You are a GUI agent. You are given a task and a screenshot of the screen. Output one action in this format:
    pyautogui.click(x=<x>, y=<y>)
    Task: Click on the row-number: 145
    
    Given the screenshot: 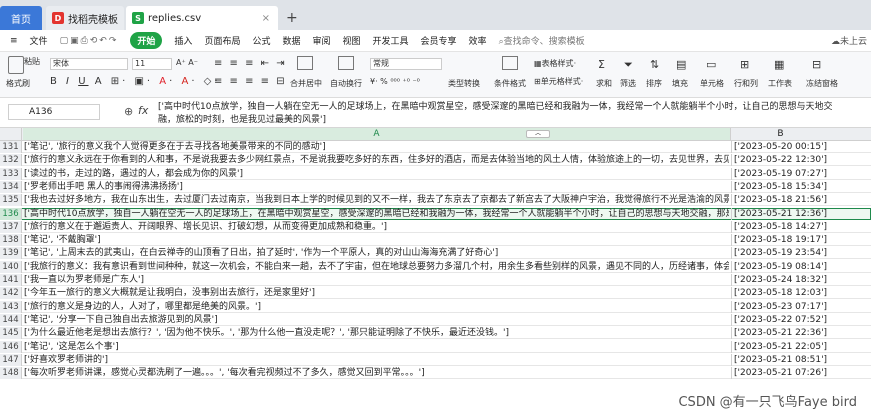 What is the action you would take?
    pyautogui.click(x=11, y=333)
    